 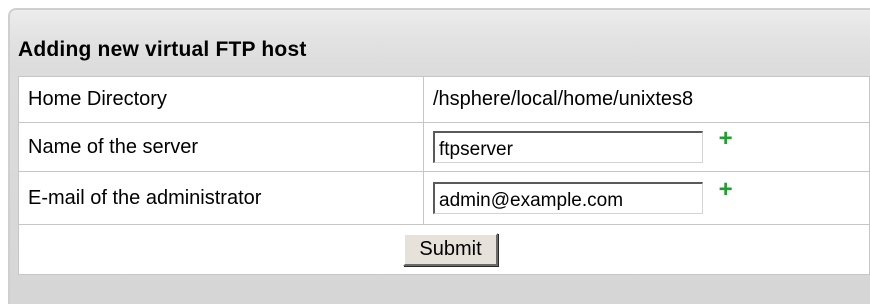 What do you see at coordinates (646, 99) in the screenshot?
I see `home-directory-value: /hsphere/local/home/unixtes8` at bounding box center [646, 99].